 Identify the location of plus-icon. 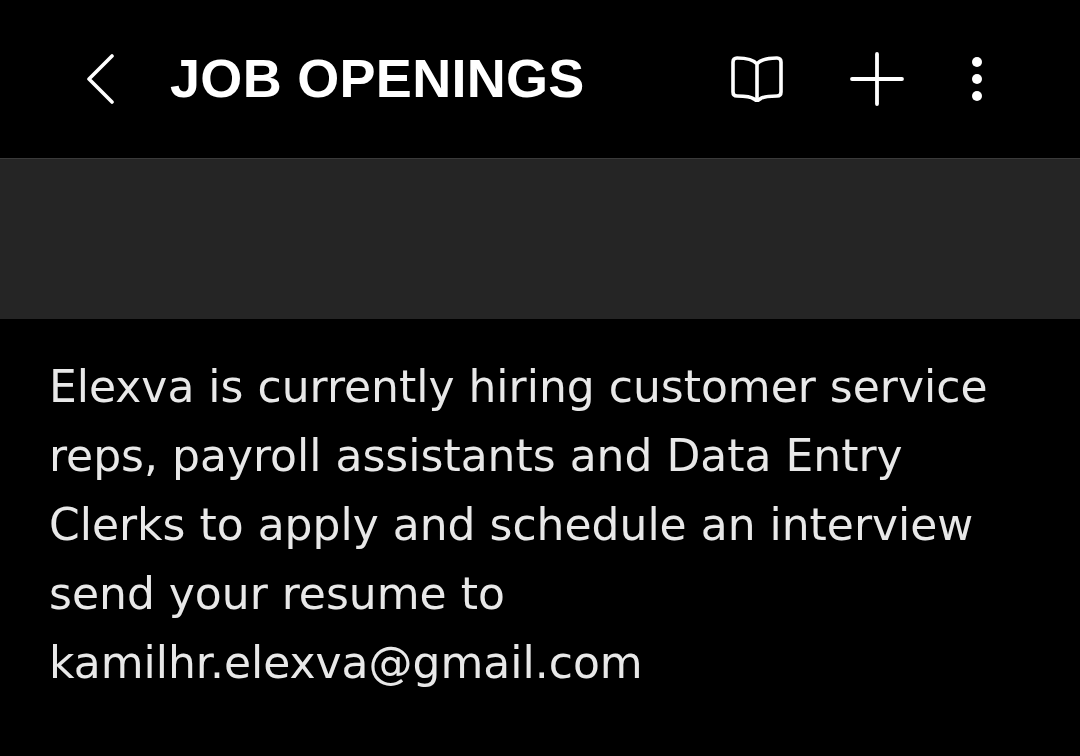
(877, 79).